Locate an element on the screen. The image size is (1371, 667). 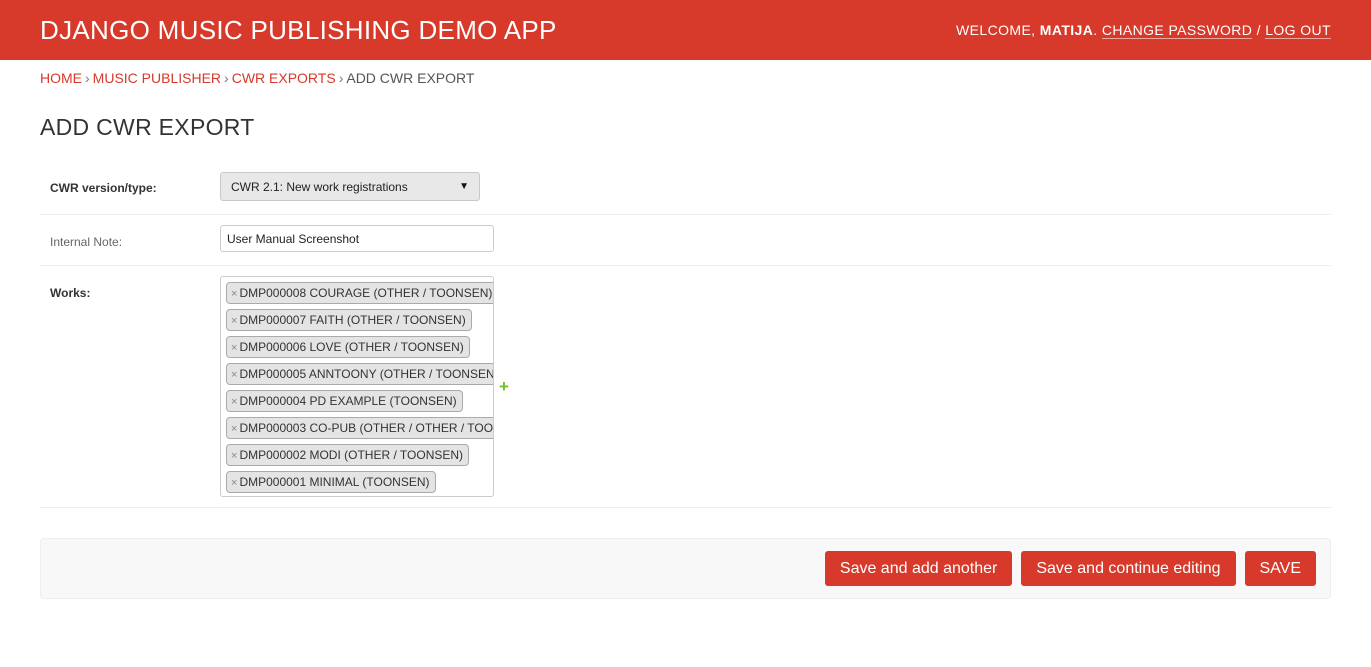
site-name: DJANGO MUSIC PUBLISHING DEMO APP is located at coordinates (298, 29).